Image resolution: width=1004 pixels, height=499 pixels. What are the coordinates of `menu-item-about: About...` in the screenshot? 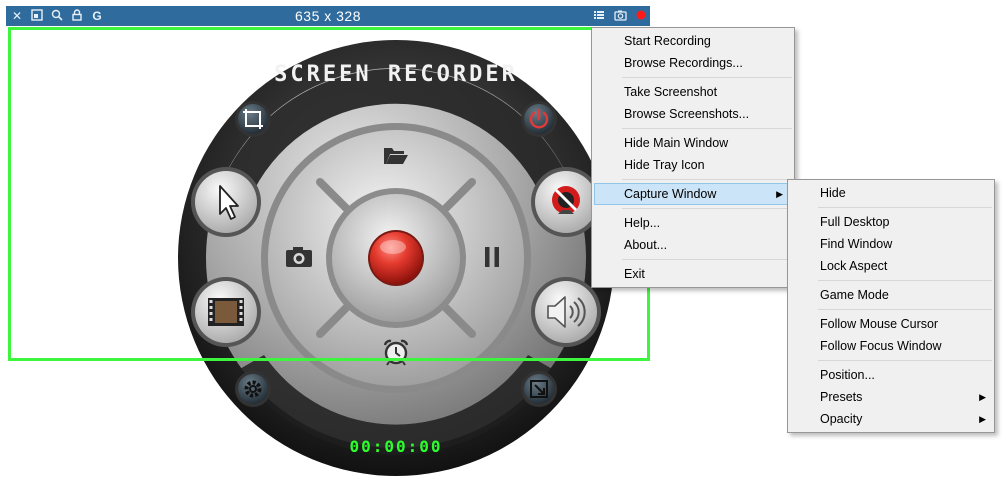 It's located at (693, 245).